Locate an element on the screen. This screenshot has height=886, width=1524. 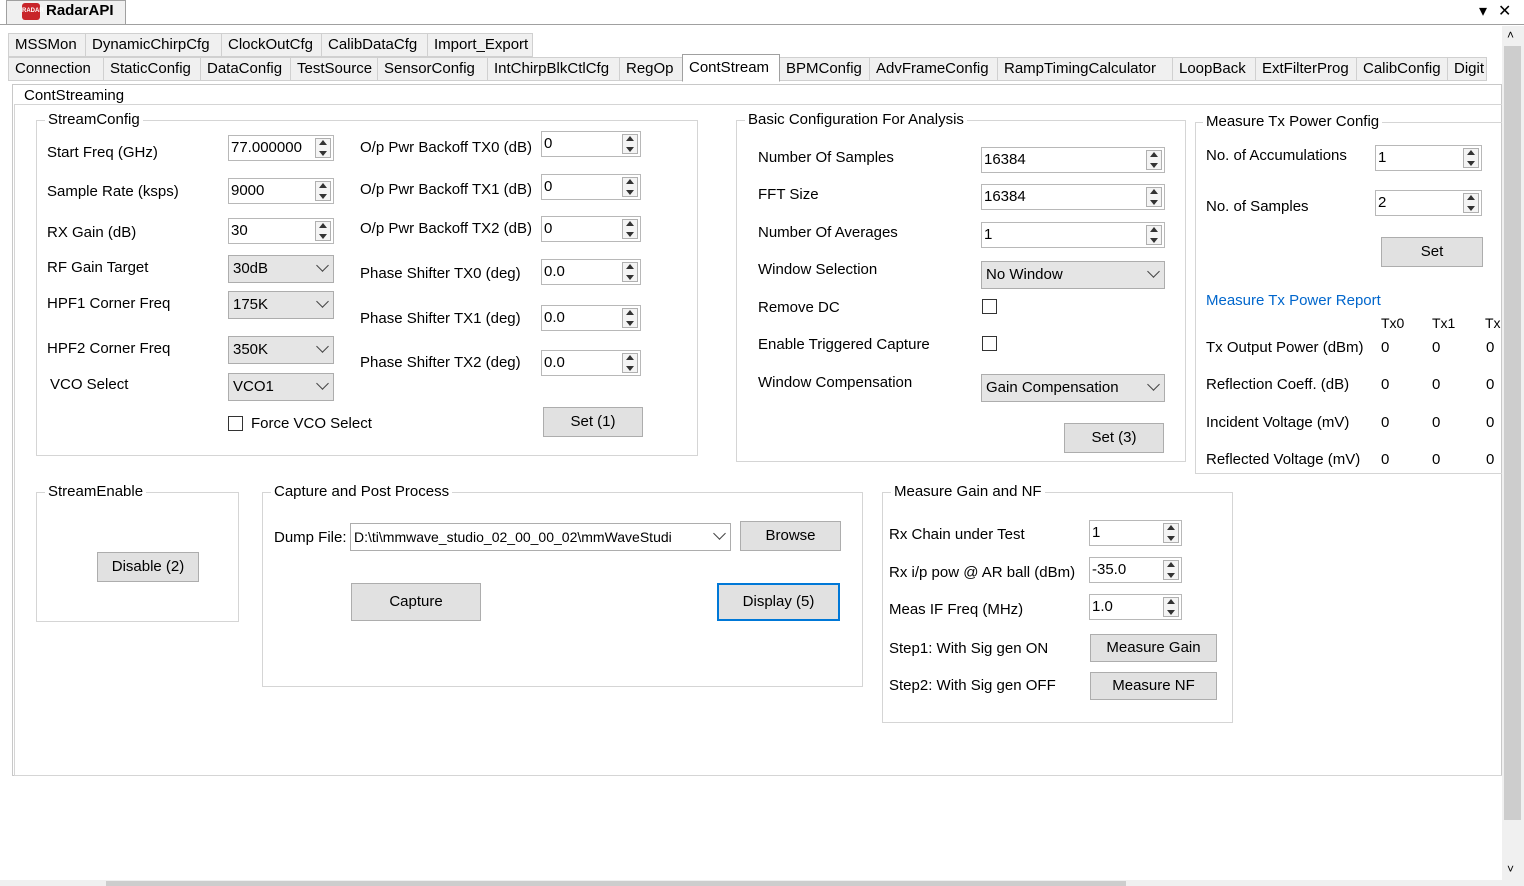
measure-gain-button: Measure Gain is located at coordinates (1153, 648).